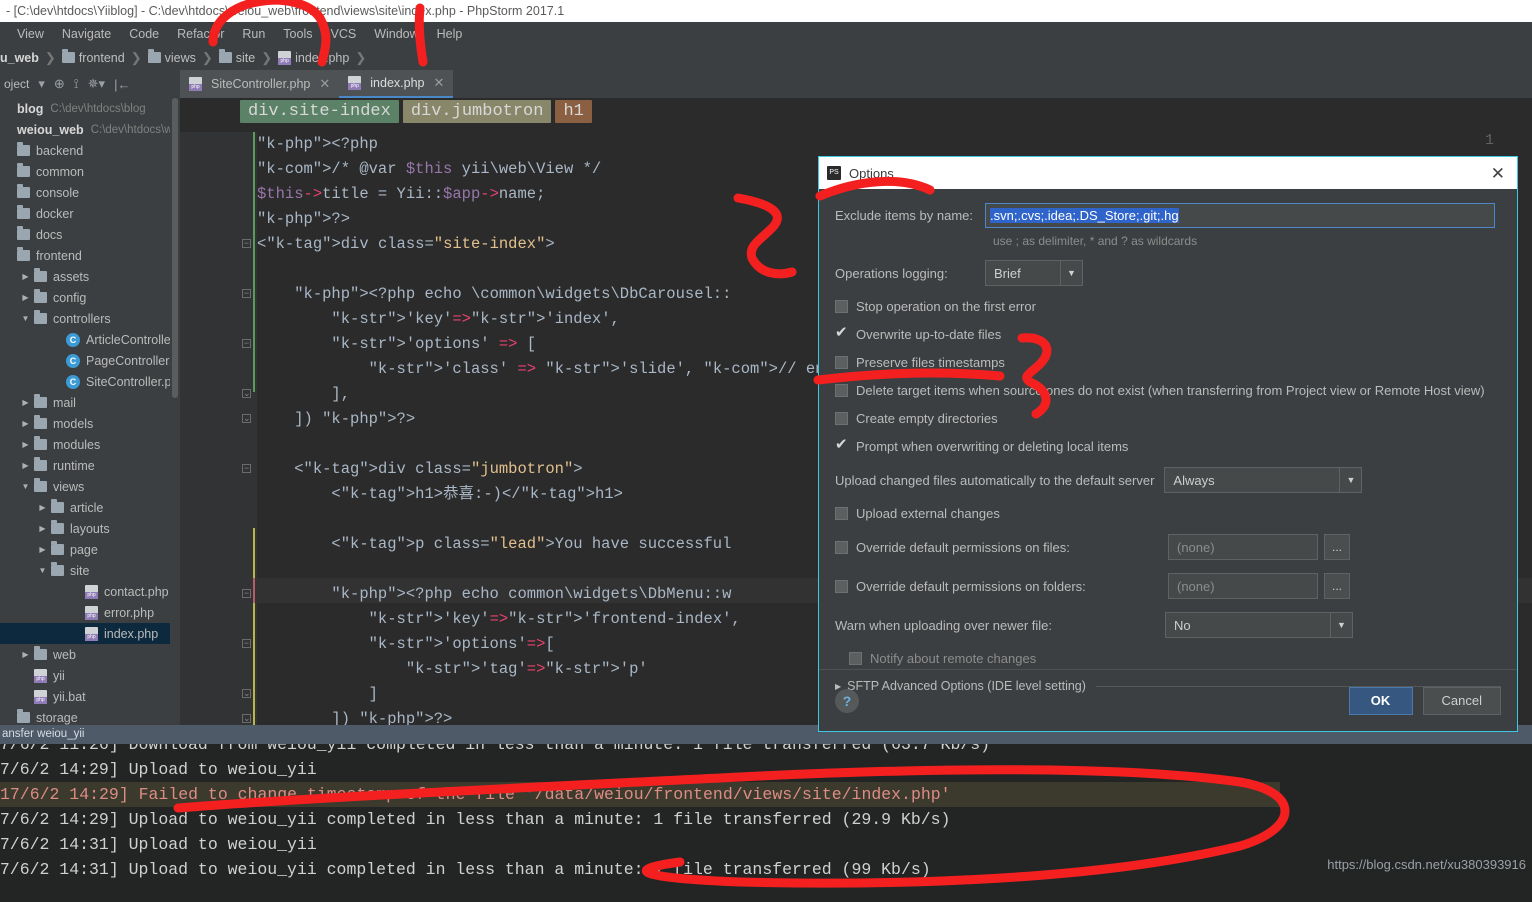 This screenshot has height=902, width=1532. What do you see at coordinates (122, 84) in the screenshot?
I see `jump-to-source-icon: |←` at bounding box center [122, 84].